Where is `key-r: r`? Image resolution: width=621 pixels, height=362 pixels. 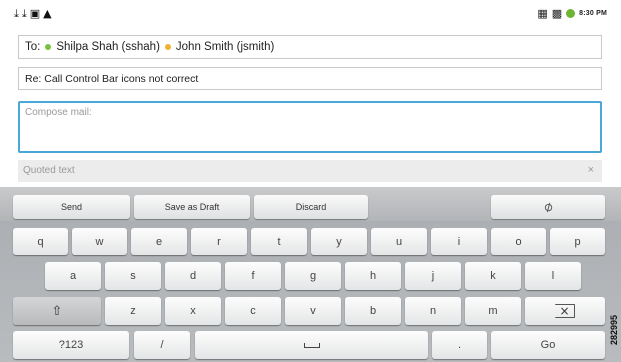
key-r: r is located at coordinates (219, 241).